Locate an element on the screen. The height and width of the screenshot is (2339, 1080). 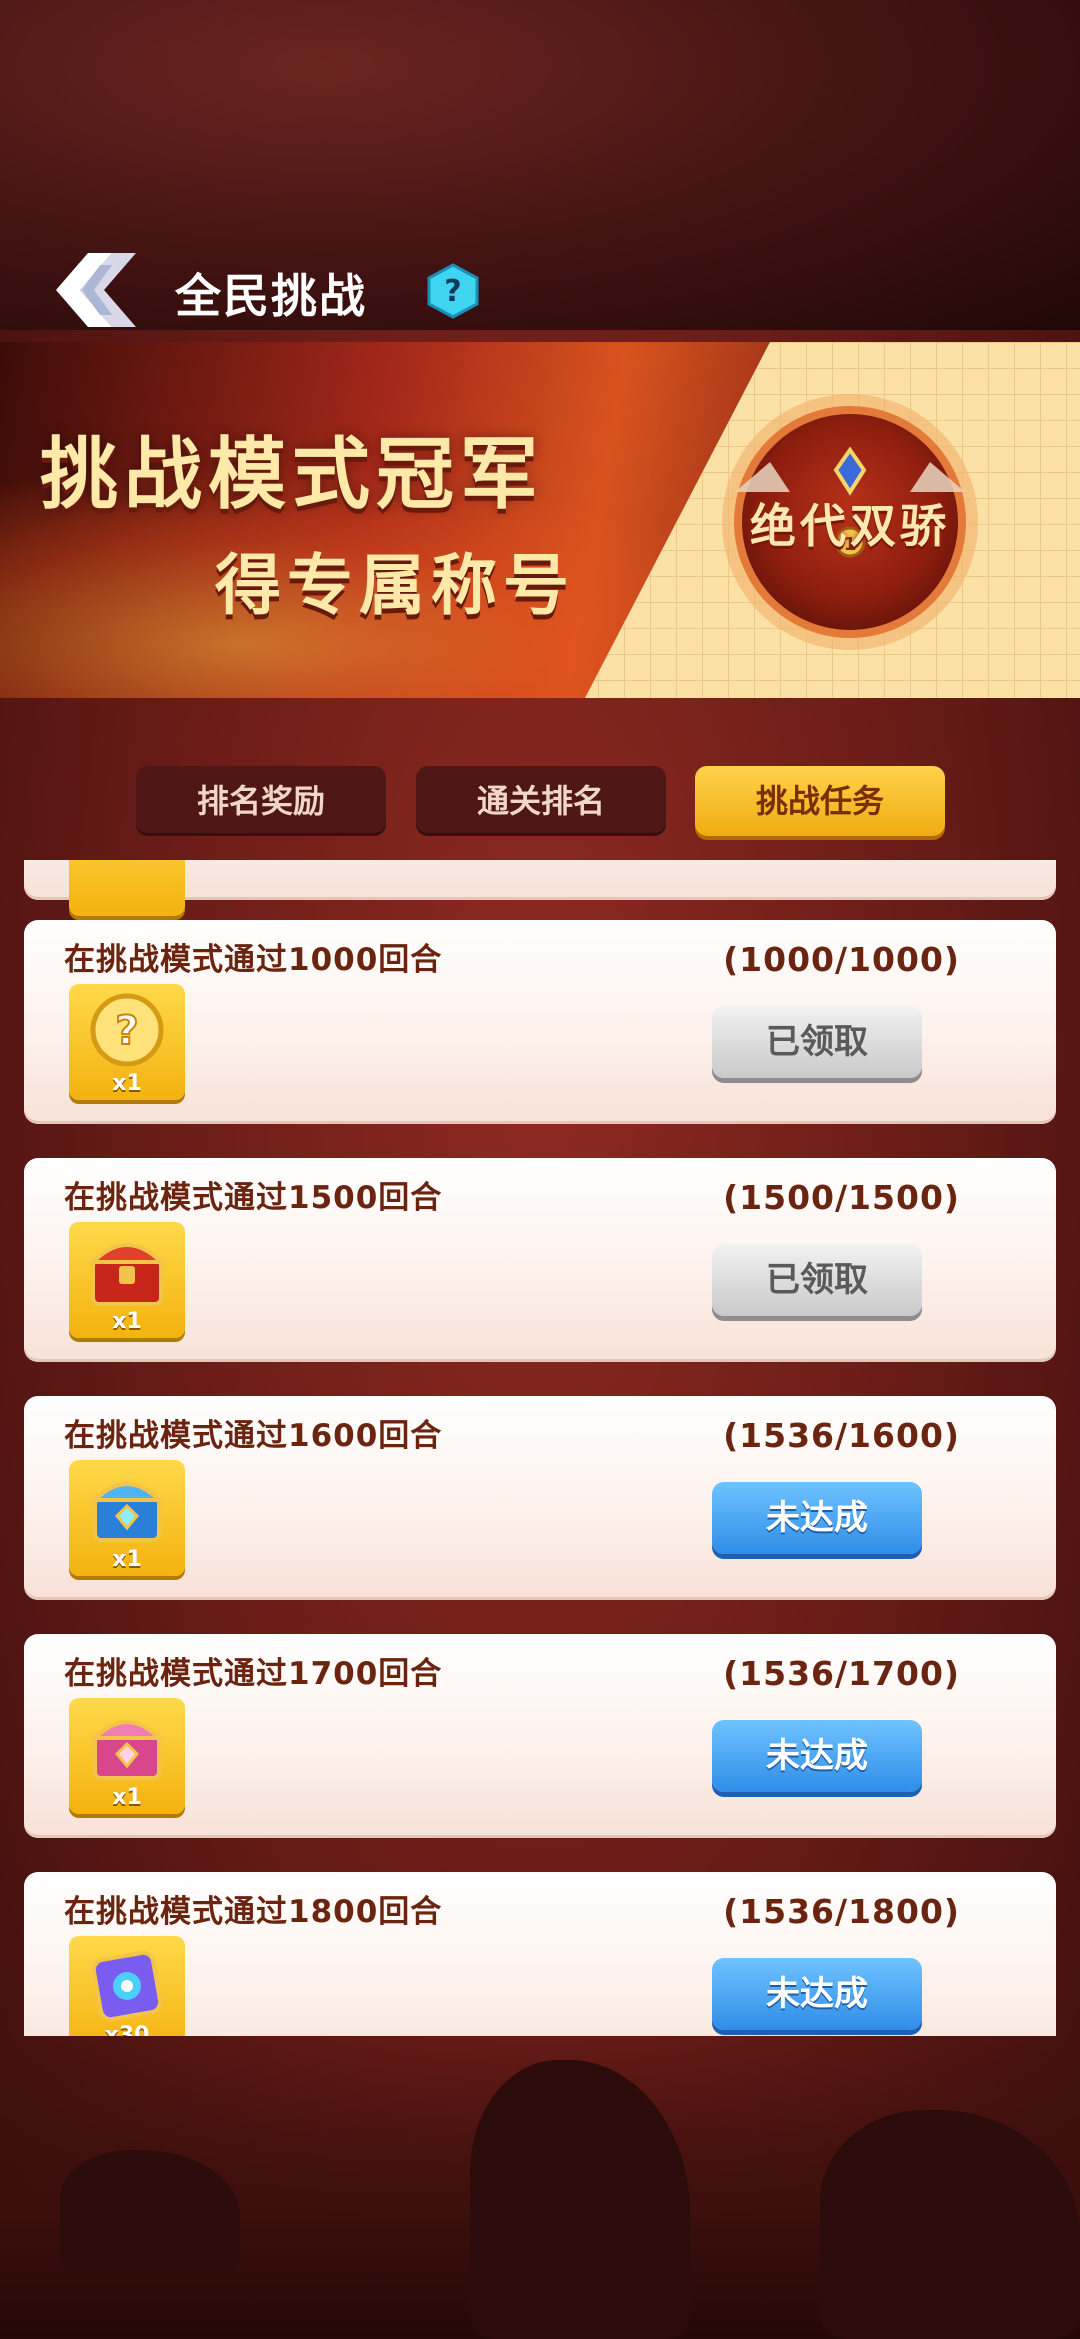
help-label: ? is located at coordinates (452, 291).